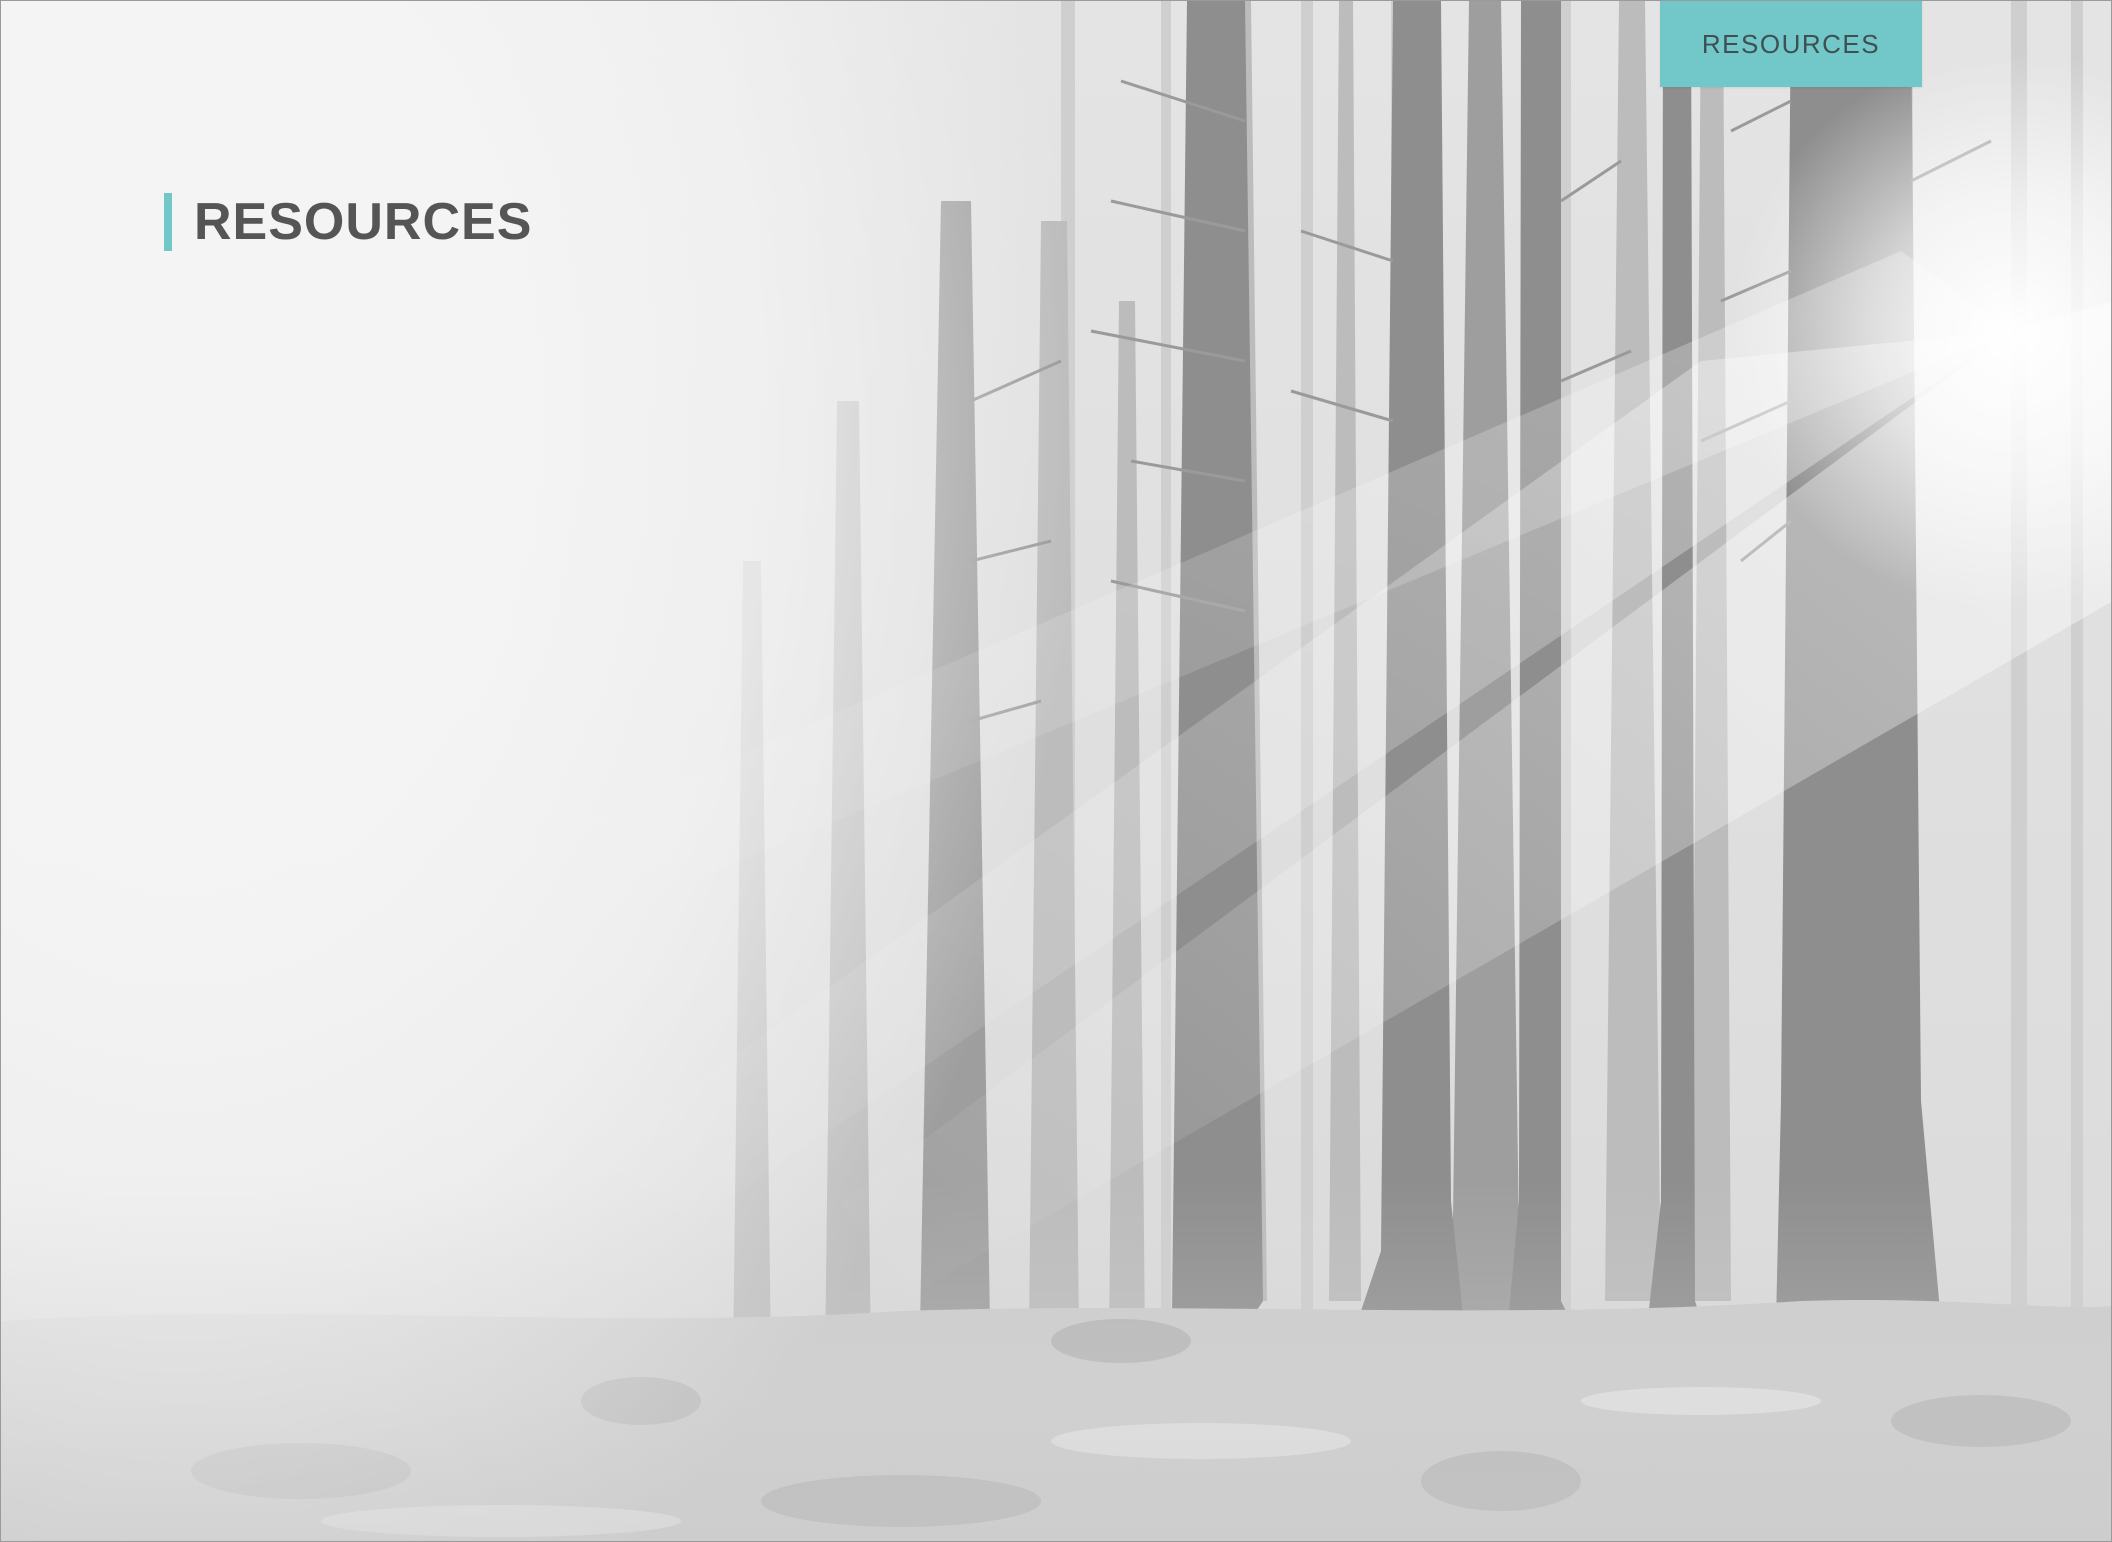 This screenshot has width=2112, height=1542. Describe the element at coordinates (168, 222) in the screenshot. I see `title-accent-bar` at that location.